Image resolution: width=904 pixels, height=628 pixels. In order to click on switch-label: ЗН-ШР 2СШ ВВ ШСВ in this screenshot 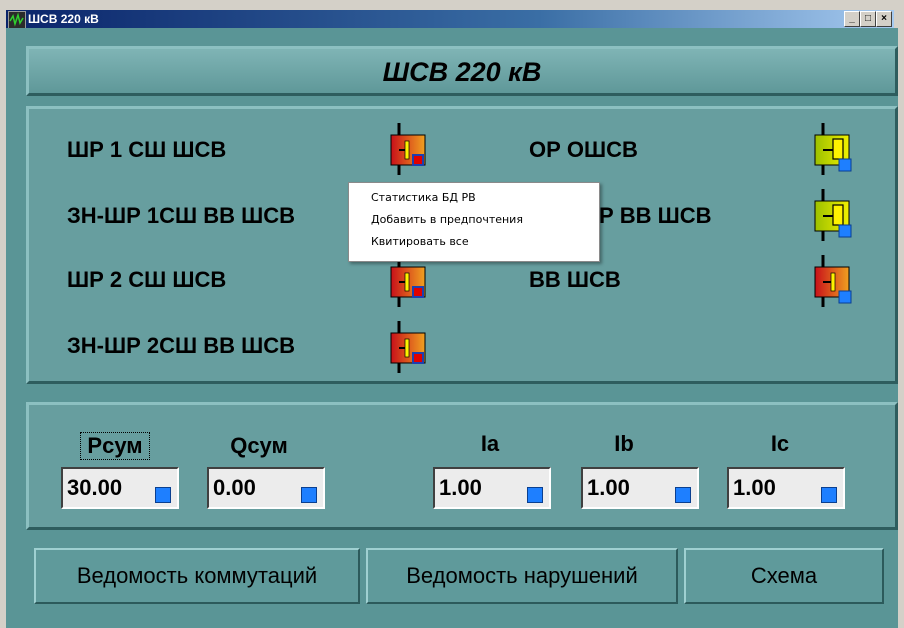, I will do `click(181, 345)`.